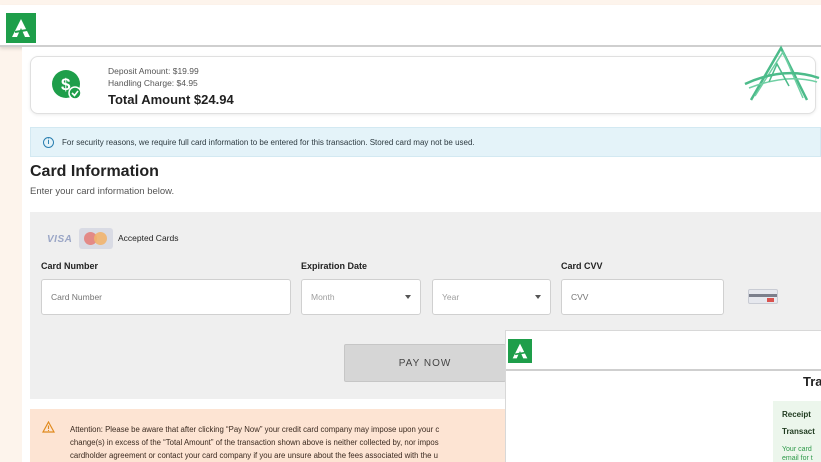 The height and width of the screenshot is (462, 821). Describe the element at coordinates (334, 266) in the screenshot. I see `expiration-date-label: Expiration Date` at that location.